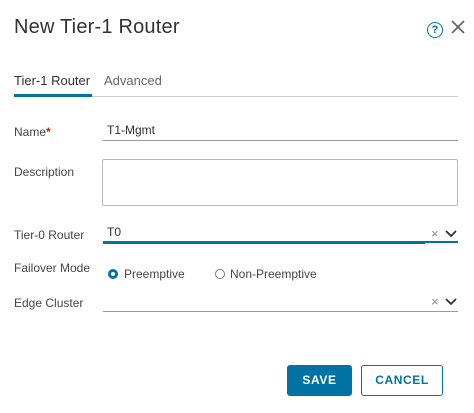 The image size is (474, 413). What do you see at coordinates (402, 380) in the screenshot?
I see `cancel-button: CANCEL` at bounding box center [402, 380].